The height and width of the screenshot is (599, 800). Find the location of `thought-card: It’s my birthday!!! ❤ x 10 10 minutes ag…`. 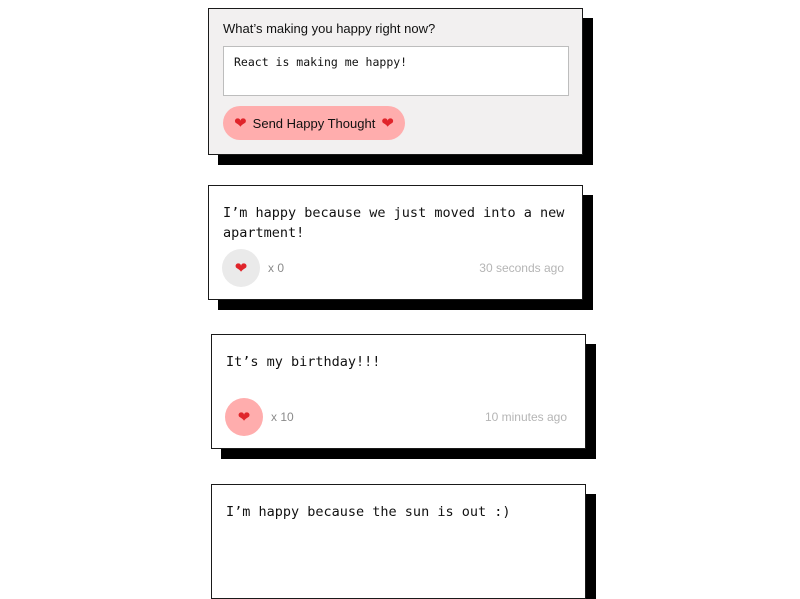

thought-card: It’s my birthday!!! ❤ x 10 10 minutes ag… is located at coordinates (398, 391).